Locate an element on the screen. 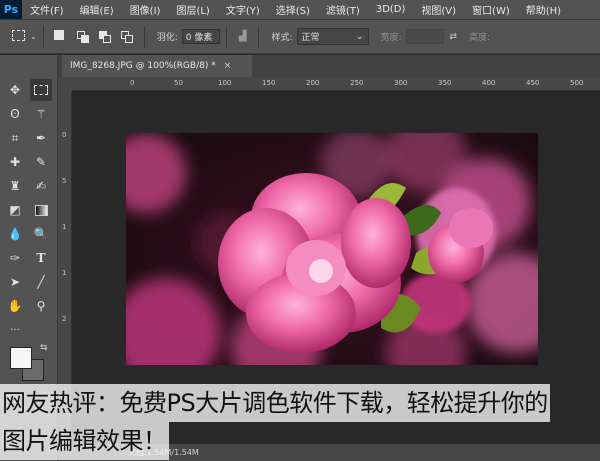 This screenshot has width=600, height=461. path-select-icon: ➤ is located at coordinates (15, 282).